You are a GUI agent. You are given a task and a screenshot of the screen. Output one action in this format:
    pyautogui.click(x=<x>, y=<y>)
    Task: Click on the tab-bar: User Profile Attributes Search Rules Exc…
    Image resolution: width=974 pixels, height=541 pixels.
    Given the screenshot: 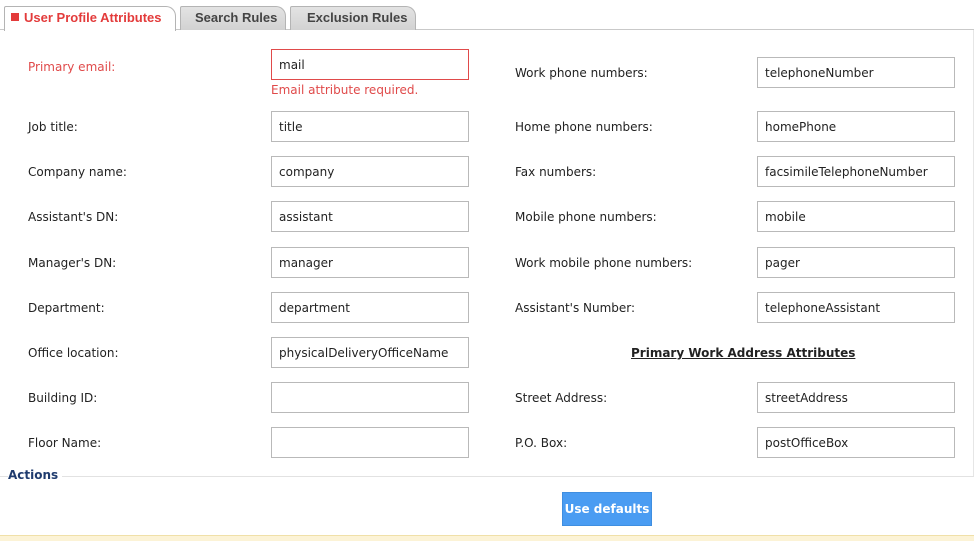 What is the action you would take?
    pyautogui.click(x=487, y=15)
    